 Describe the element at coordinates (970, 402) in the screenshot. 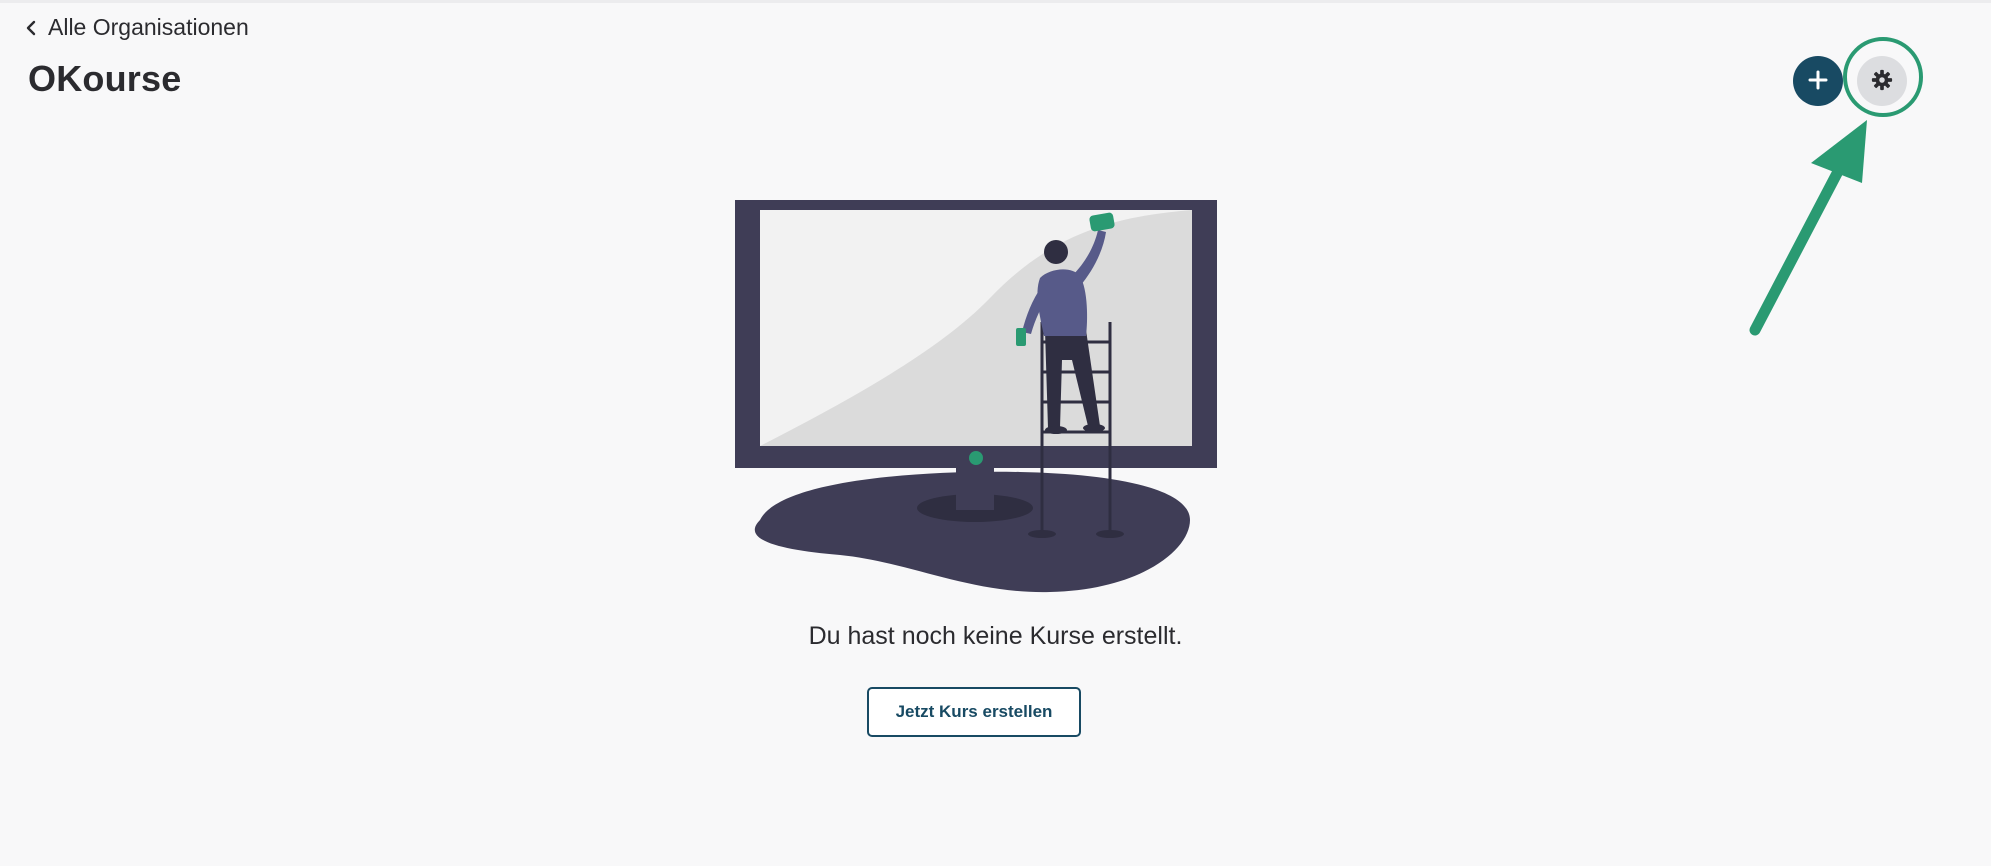

I see `empty-state-illustration` at that location.